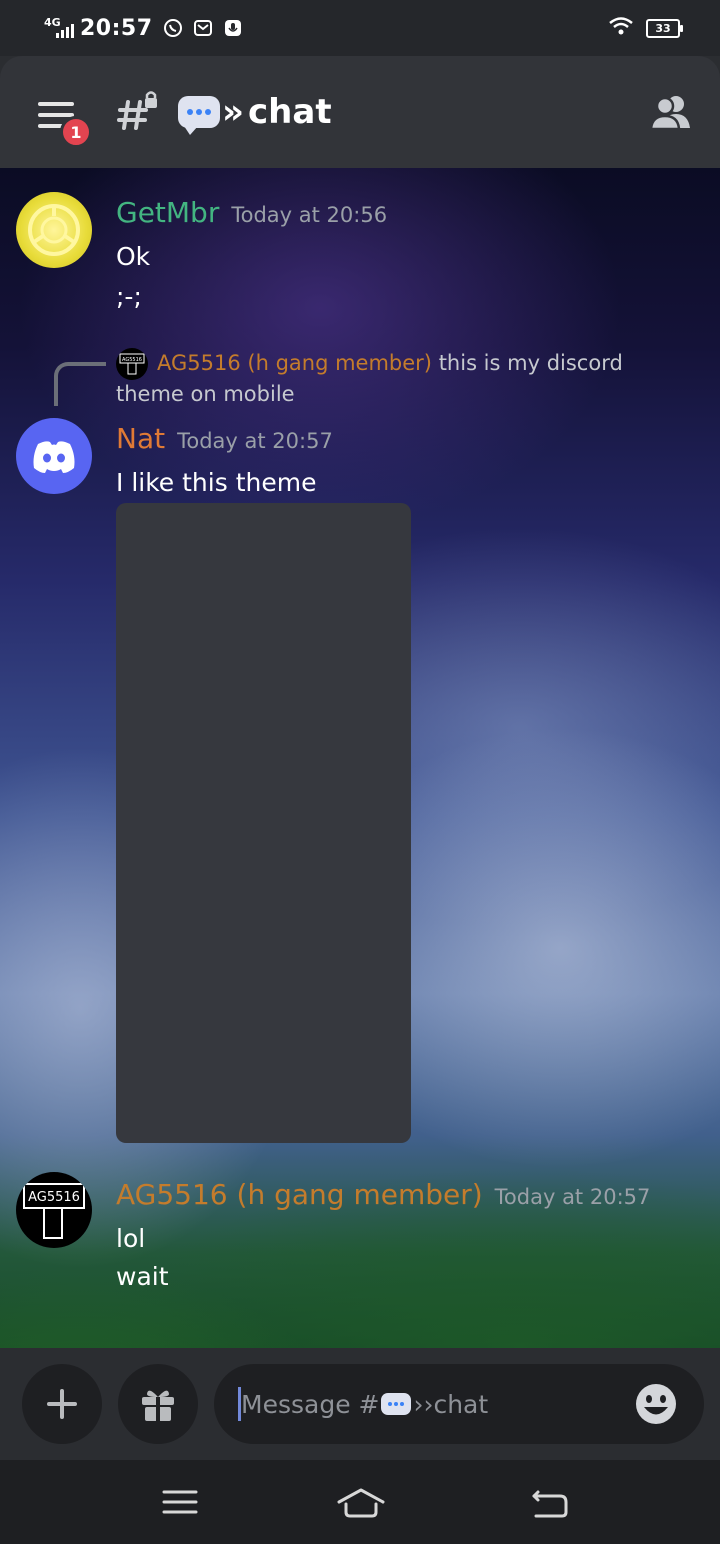  Describe the element at coordinates (664, 28) in the screenshot. I see `battery-icon: 33` at that location.